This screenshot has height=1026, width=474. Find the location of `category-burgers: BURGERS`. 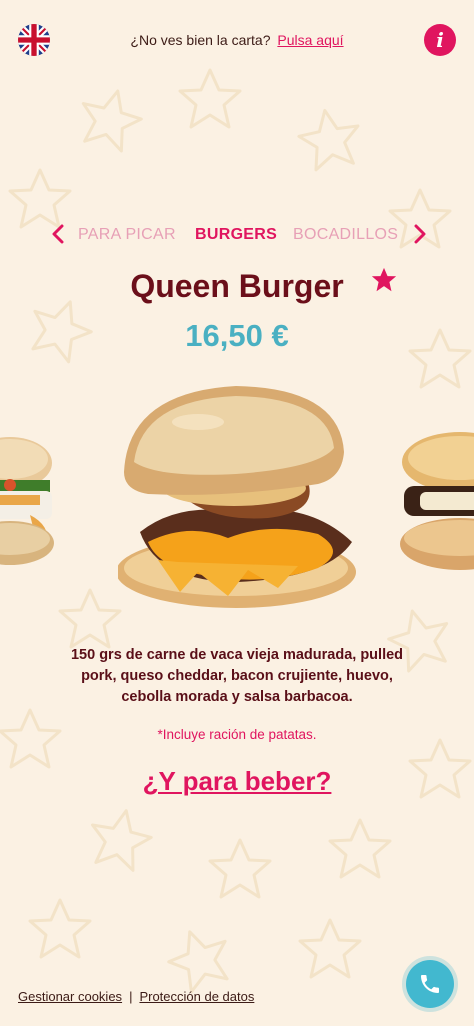

category-burgers: BURGERS is located at coordinates (236, 235).